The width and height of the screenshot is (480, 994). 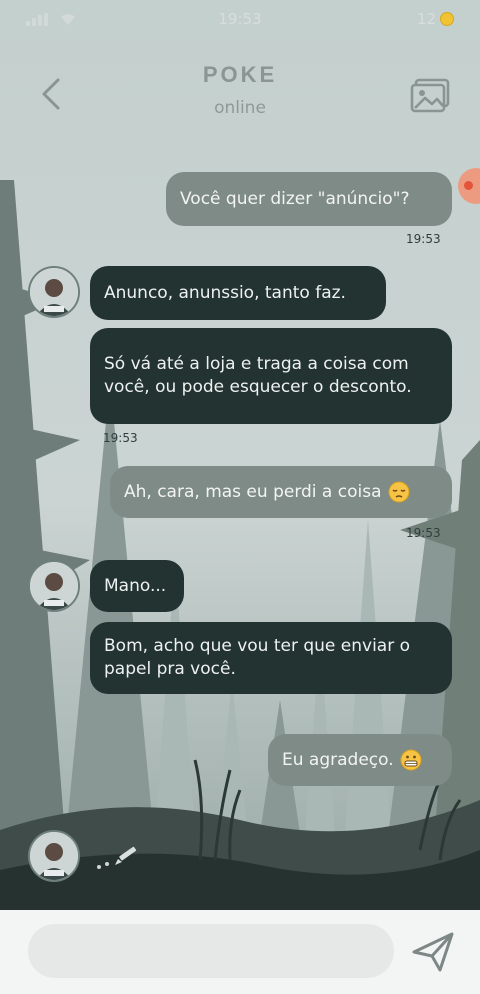 What do you see at coordinates (433, 951) in the screenshot?
I see `paper-plane-icon` at bounding box center [433, 951].